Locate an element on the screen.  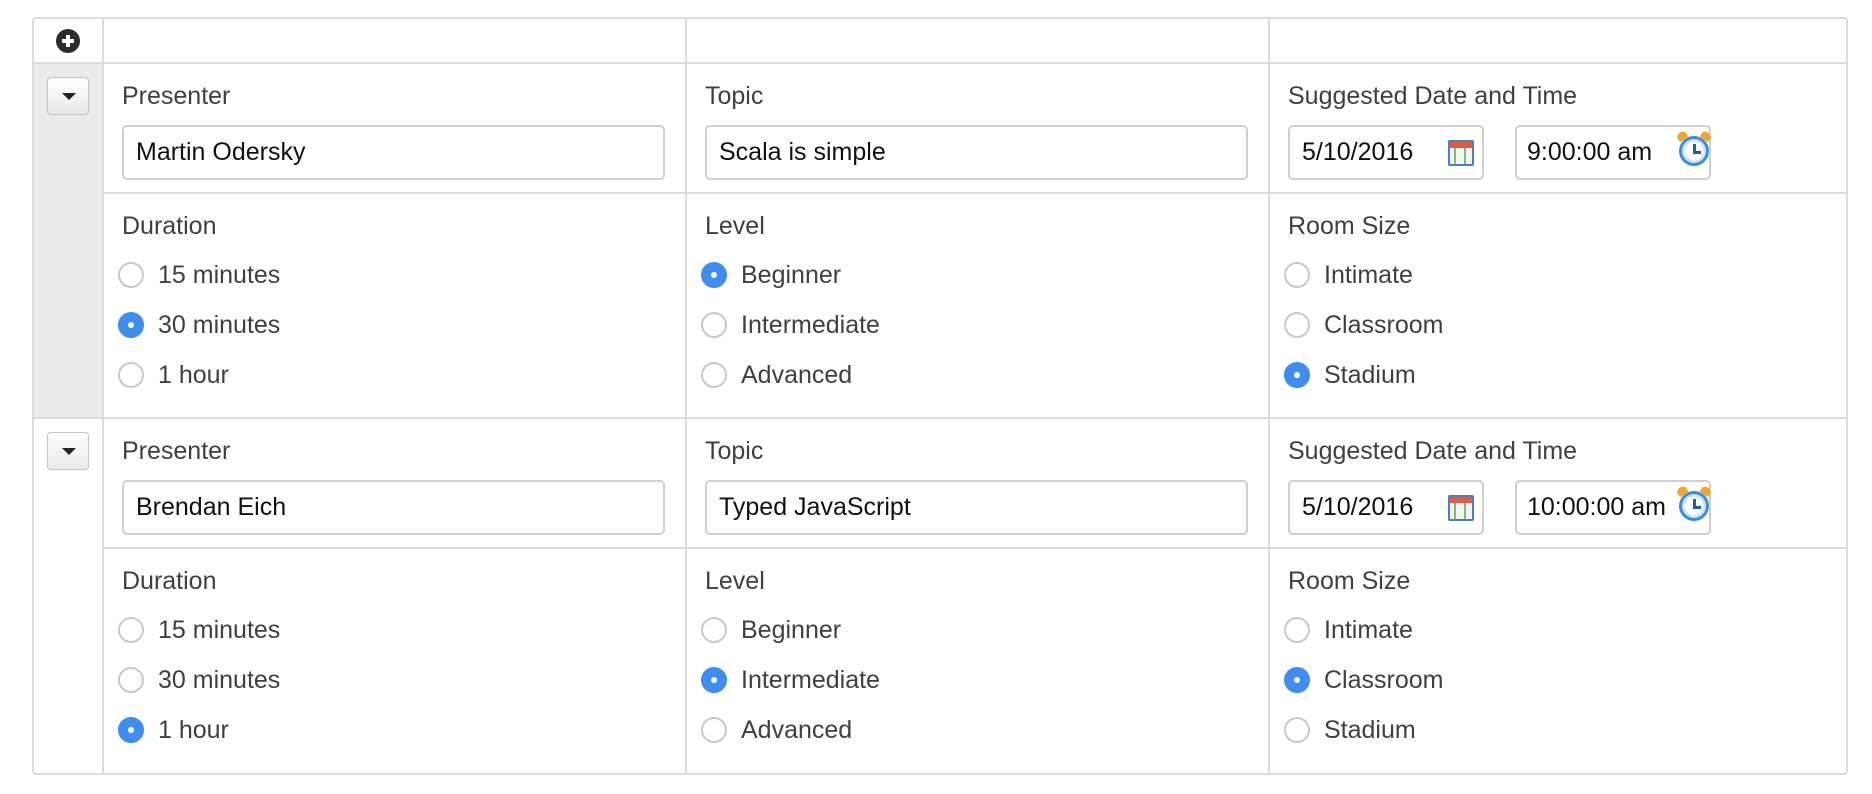
header-cell-datetime is located at coordinates (1558, 41).